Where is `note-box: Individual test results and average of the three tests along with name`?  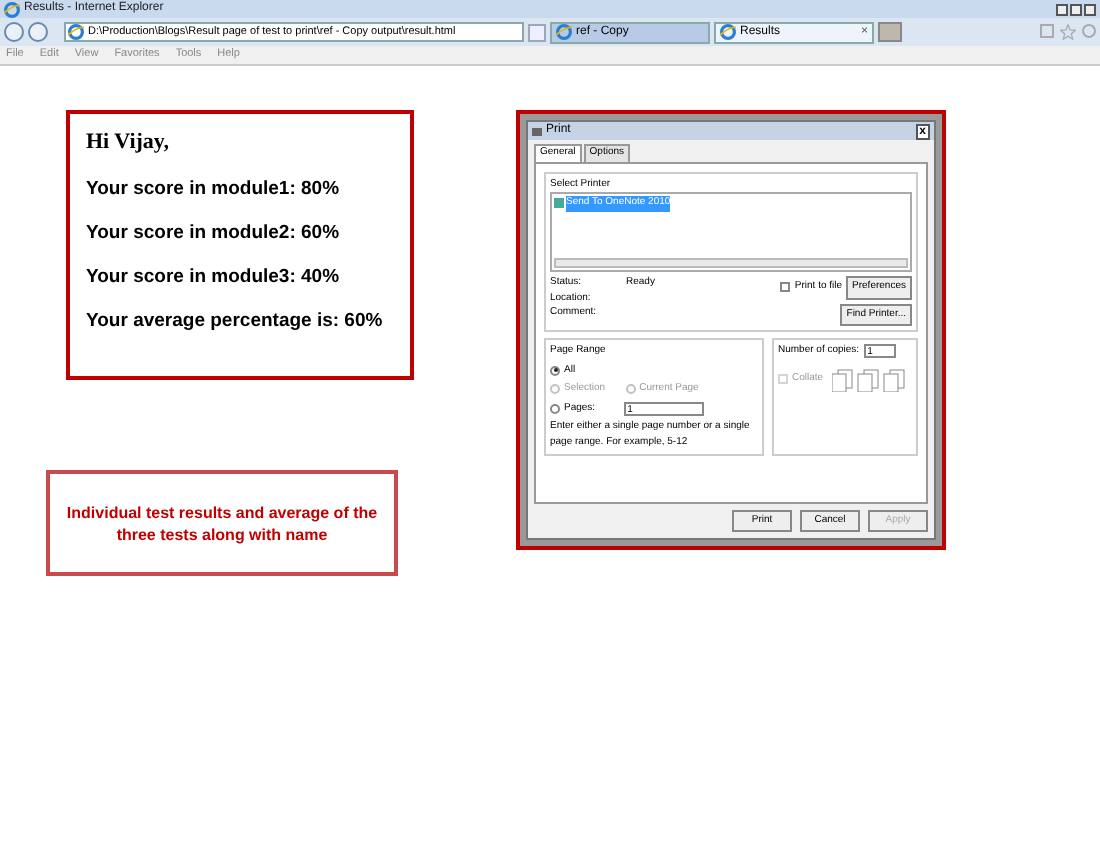 note-box: Individual test results and average of the three tests along with name is located at coordinates (222, 523).